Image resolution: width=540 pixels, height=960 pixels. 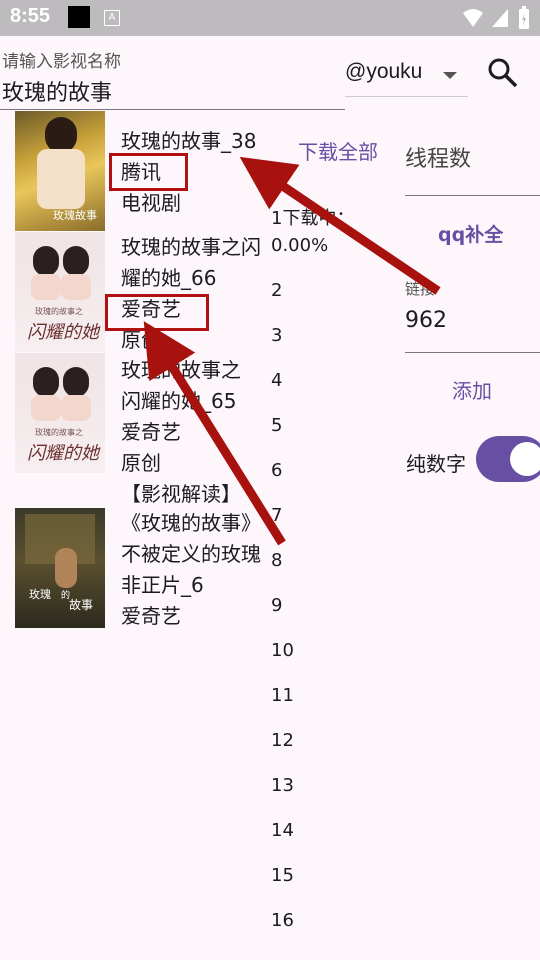 I want to click on poster-thumbnail: 玫瑰 的 故事, so click(x=60, y=568).